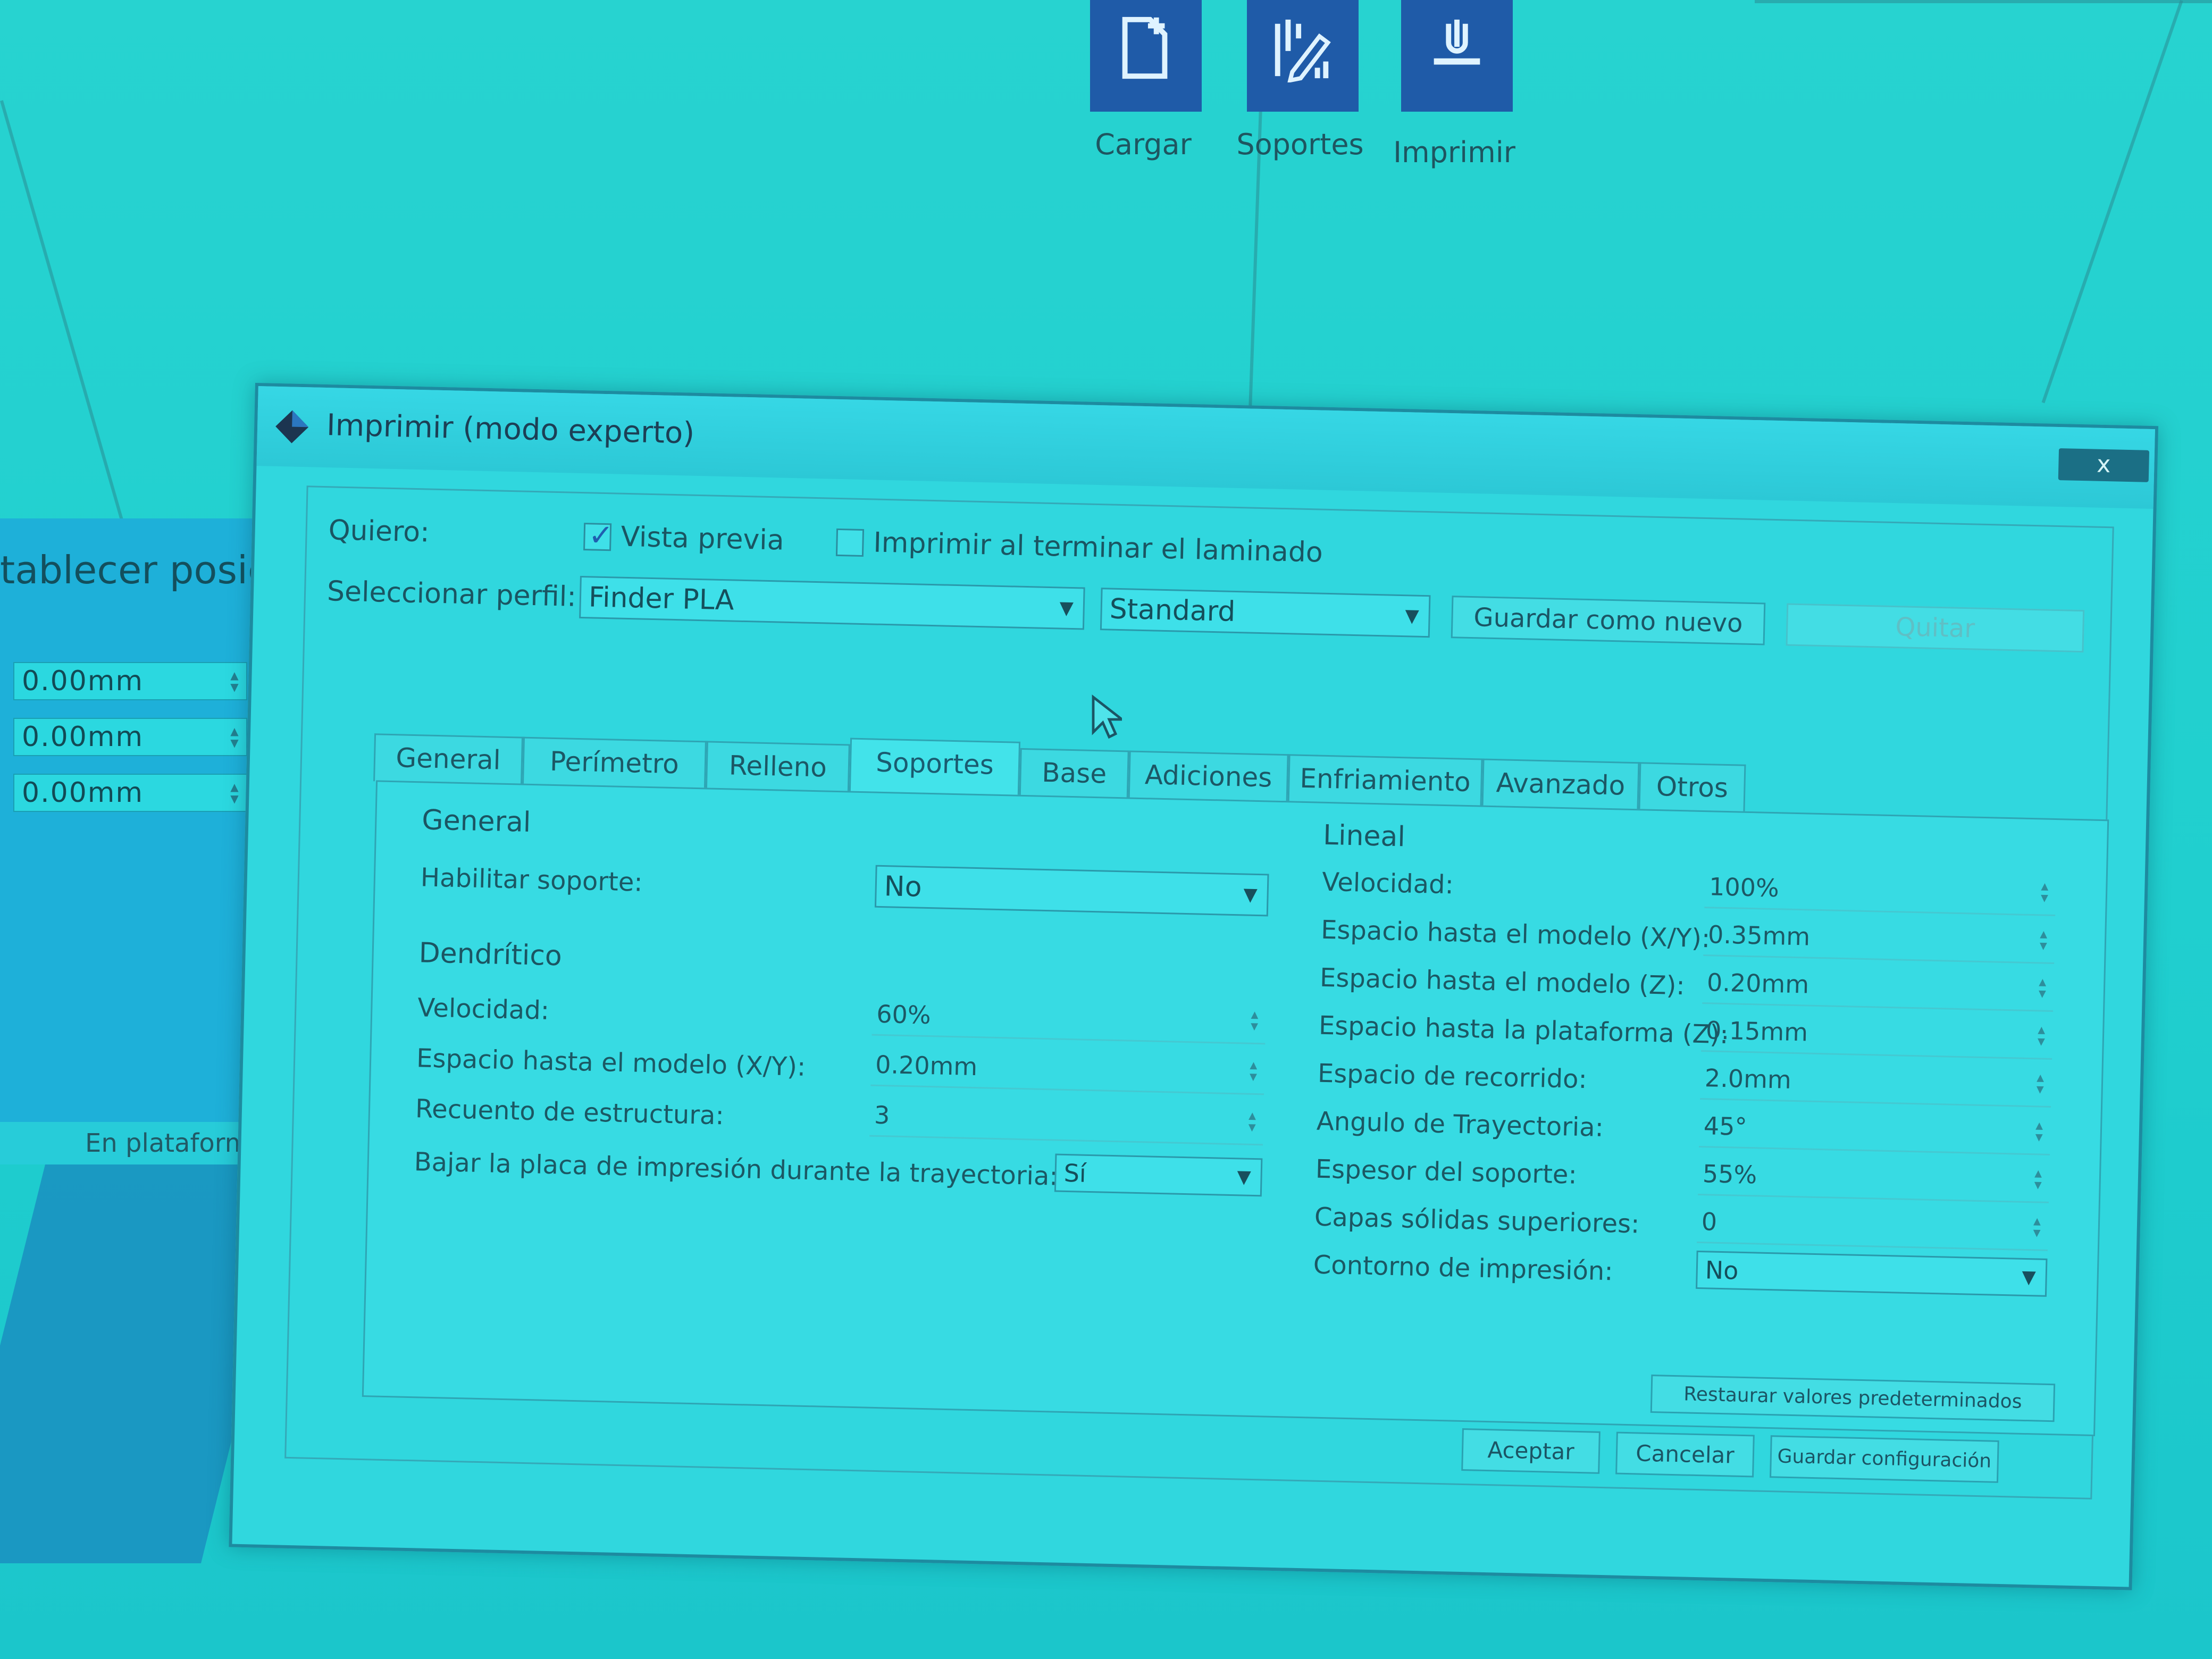  I want to click on dendritic-xy-gap-label: Espacio hasta el modelo (X/Y):, so click(611, 1062).